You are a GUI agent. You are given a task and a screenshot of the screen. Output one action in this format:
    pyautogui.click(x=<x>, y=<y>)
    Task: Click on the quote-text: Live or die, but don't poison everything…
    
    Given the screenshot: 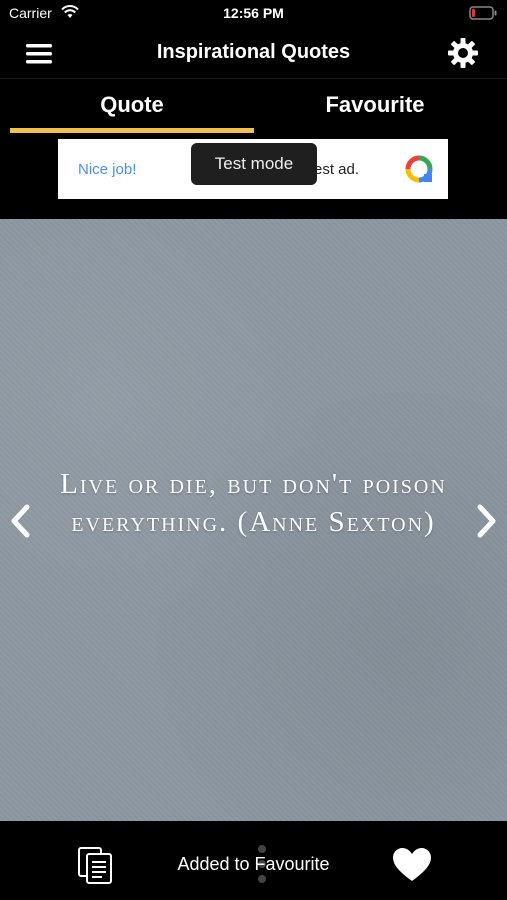 What is the action you would take?
    pyautogui.click(x=253, y=503)
    